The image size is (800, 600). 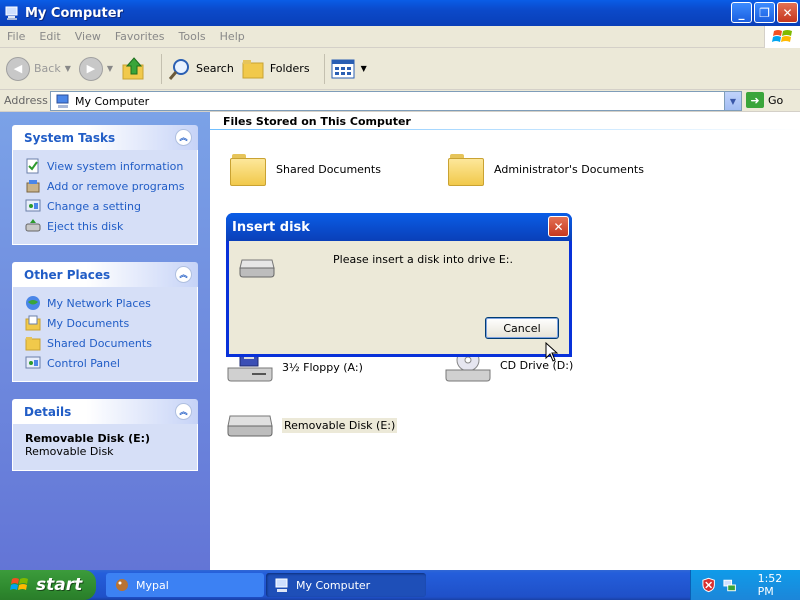 I want to click on details-header: Details ︽, so click(x=105, y=411).